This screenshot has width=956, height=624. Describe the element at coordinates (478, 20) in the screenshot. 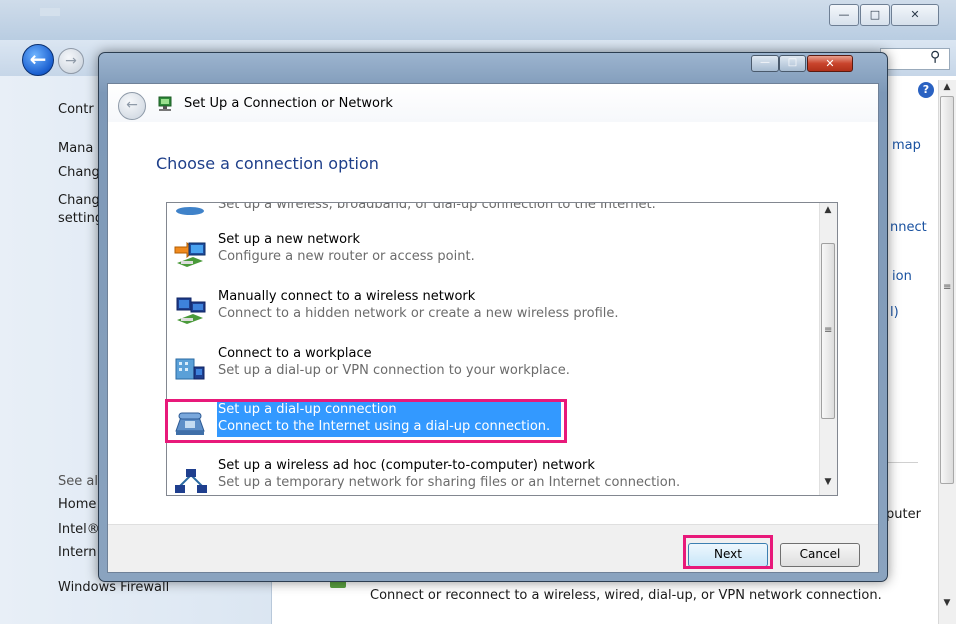

I see `background-titlebar` at that location.